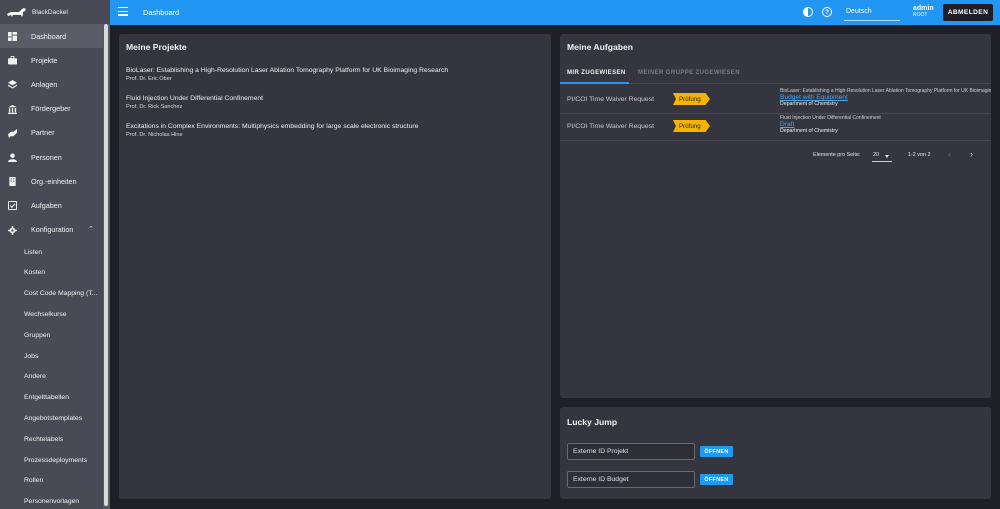 The image size is (1000, 509). I want to click on bank-icon, so click(12, 109).